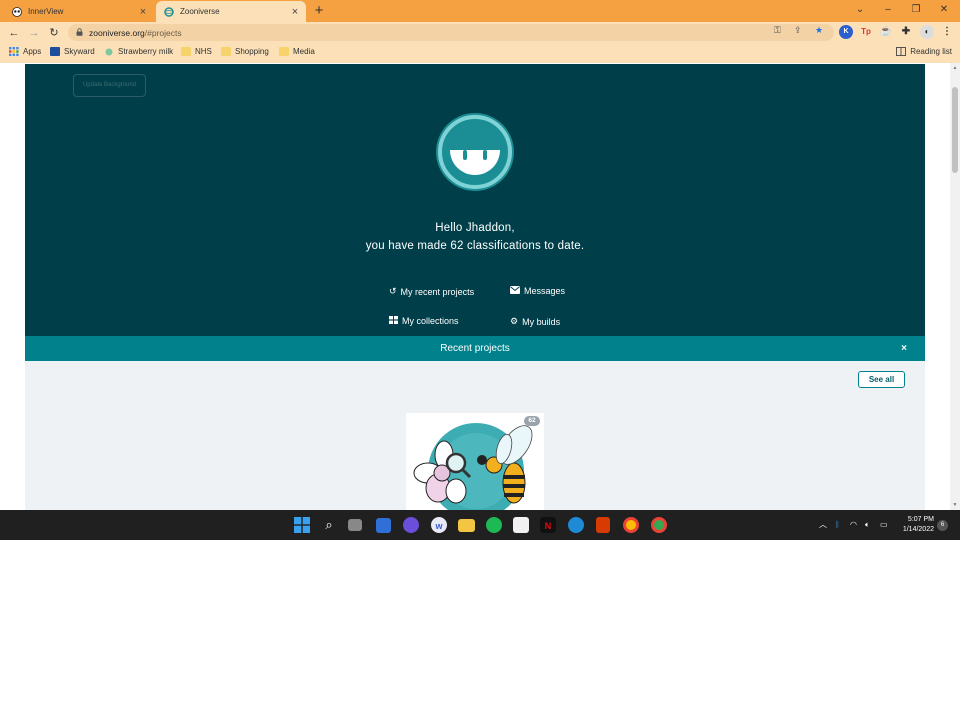 The image size is (960, 720). I want to click on envelope-icon, so click(515, 291).